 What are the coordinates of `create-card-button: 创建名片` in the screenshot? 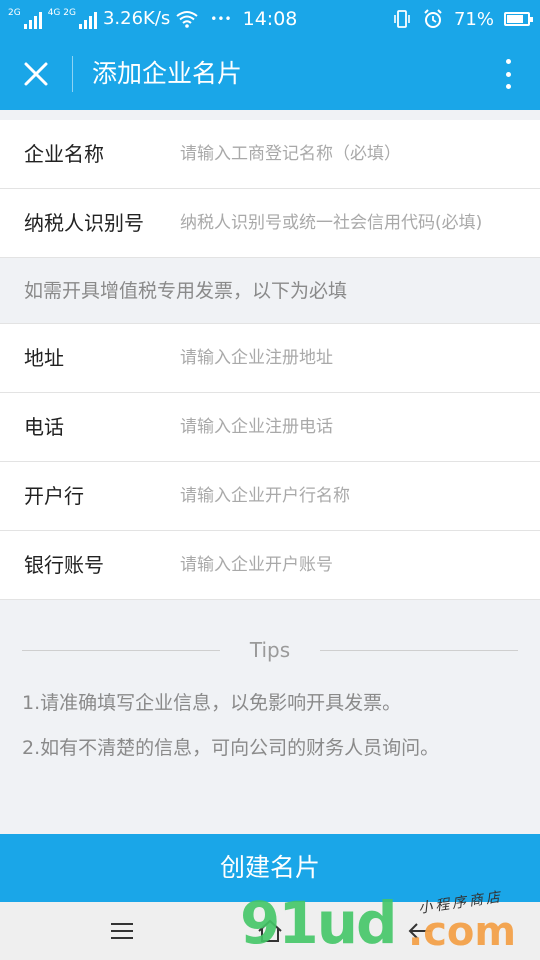 It's located at (270, 868).